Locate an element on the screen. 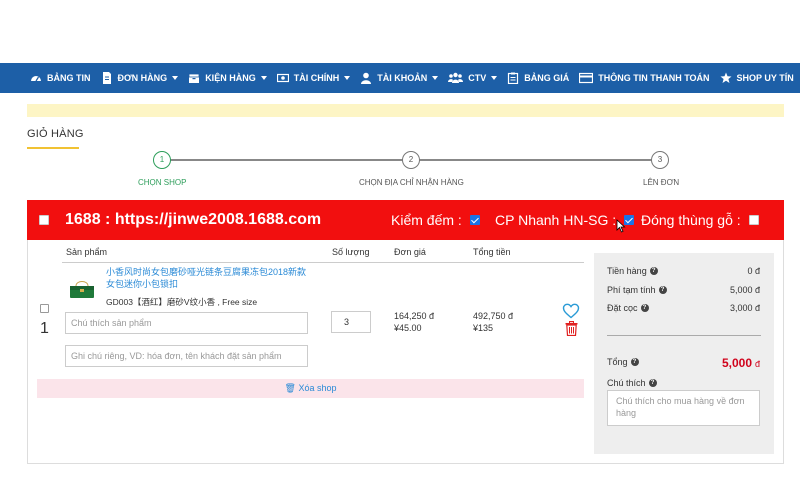  dong-thung-option: Đóng thùng gỗ : is located at coordinates (700, 220).